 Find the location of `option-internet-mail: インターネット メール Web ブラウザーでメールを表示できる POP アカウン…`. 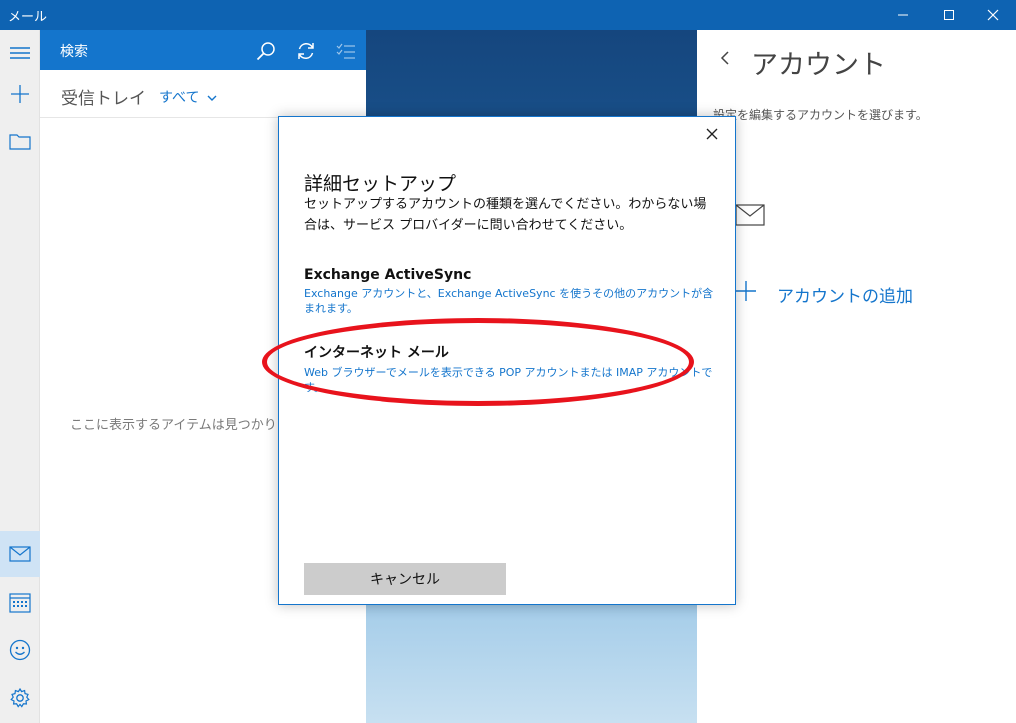

option-internet-mail: インターネット メール Web ブラウザーでメールを表示できる POP アカウン… is located at coordinates (509, 368).